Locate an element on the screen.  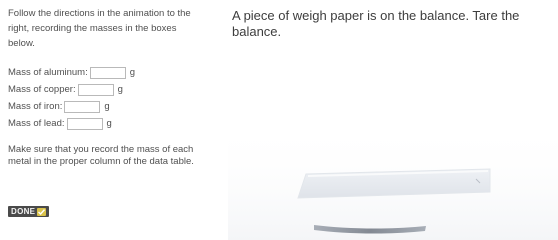
mass-label-copper: Mass of copper: is located at coordinates (42, 89).